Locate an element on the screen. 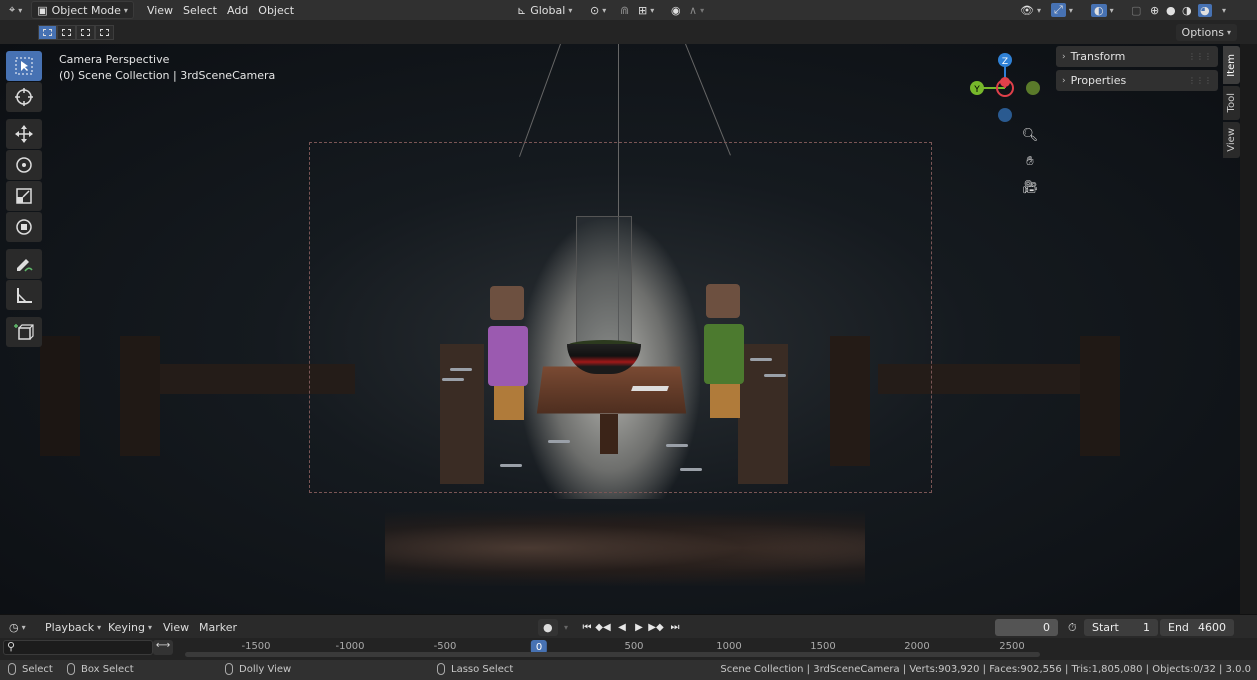  jump-start-button: ⏮ is located at coordinates (587, 627).